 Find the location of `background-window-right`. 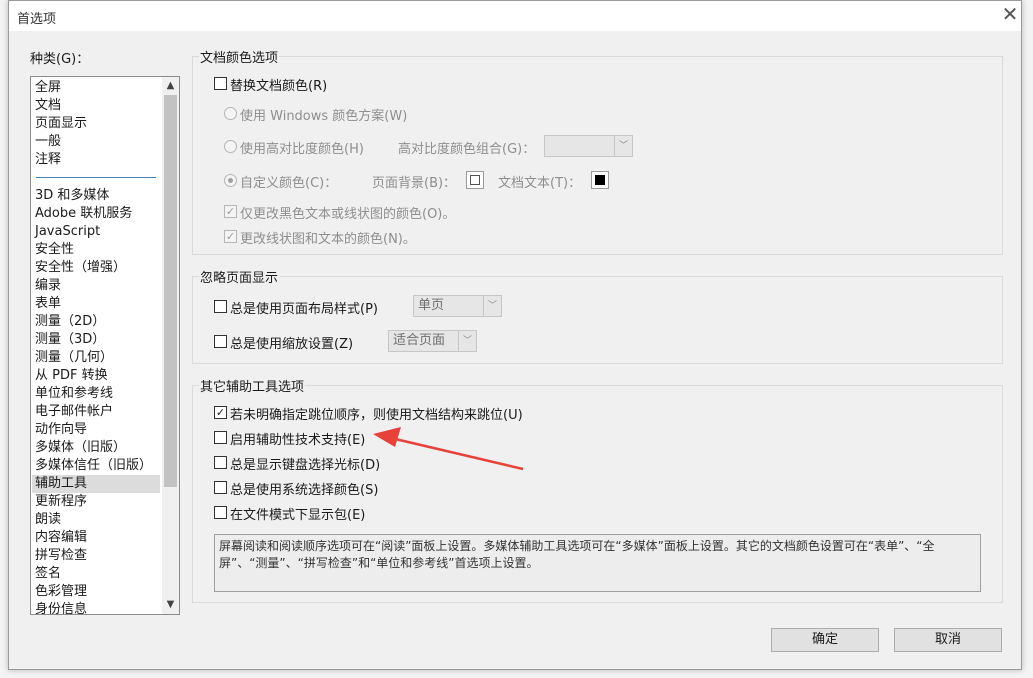

background-window-right is located at coordinates (1027, 339).